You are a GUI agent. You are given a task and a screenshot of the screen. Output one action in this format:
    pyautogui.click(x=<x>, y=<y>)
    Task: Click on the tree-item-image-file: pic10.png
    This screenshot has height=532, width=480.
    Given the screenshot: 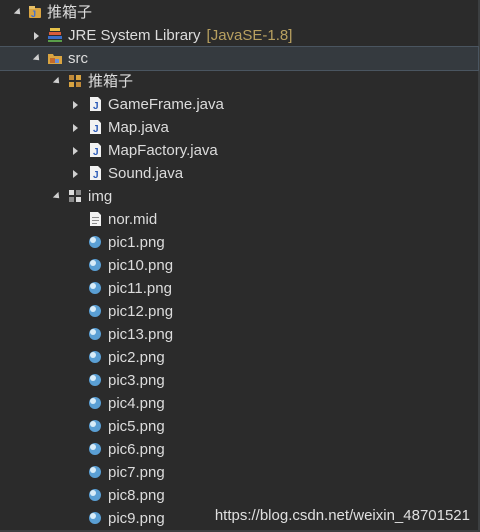 What is the action you would take?
    pyautogui.click(x=239, y=265)
    